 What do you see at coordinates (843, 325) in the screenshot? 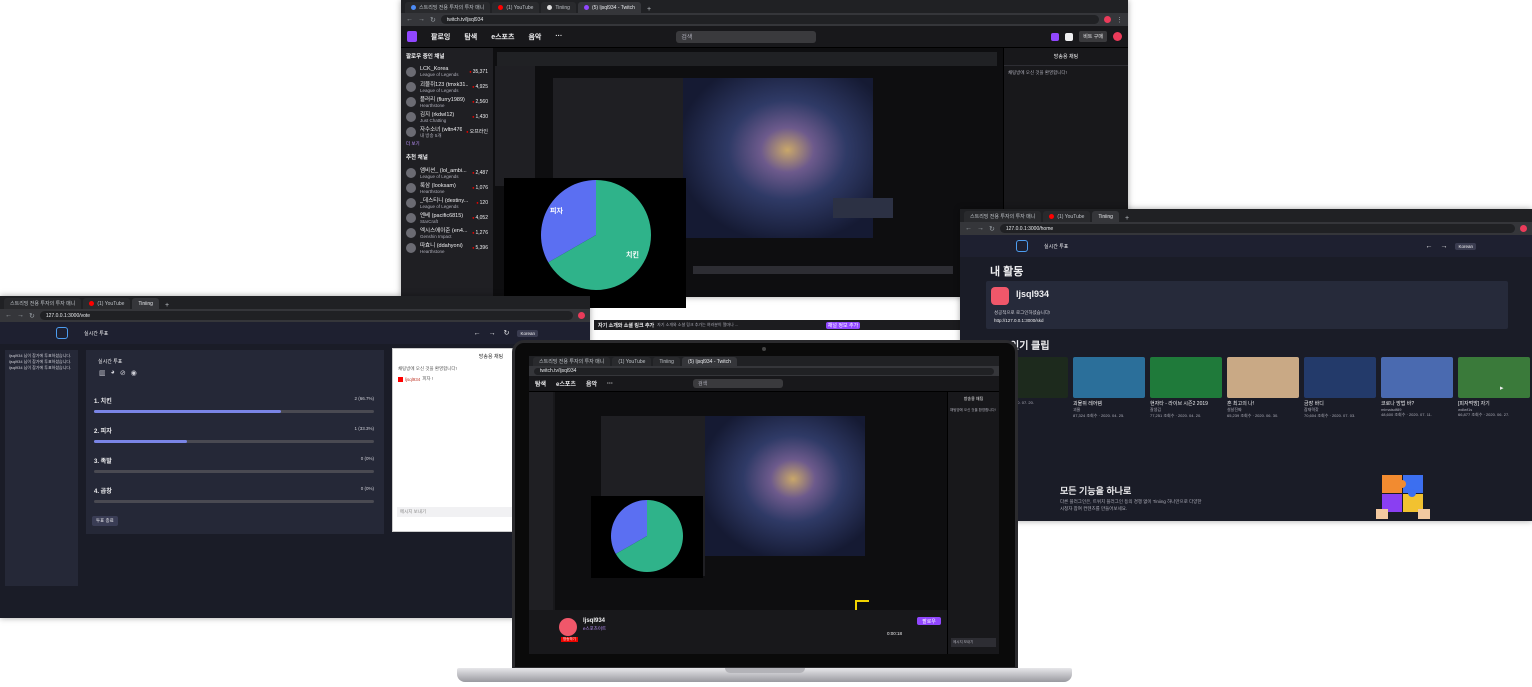
I see `add-channel-info-button: 채널 정보 추가` at bounding box center [843, 325].